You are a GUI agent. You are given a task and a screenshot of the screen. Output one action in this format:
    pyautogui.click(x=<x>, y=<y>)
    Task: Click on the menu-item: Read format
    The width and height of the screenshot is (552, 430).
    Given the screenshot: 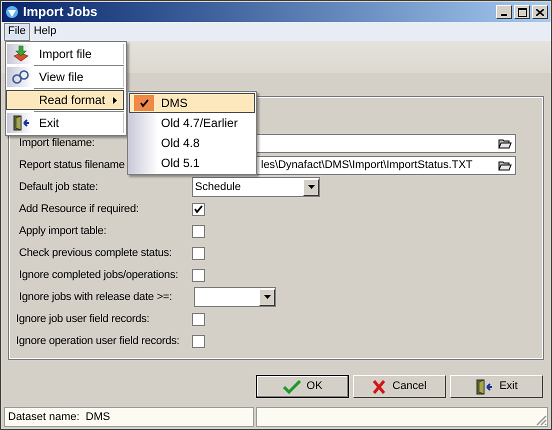 What is the action you would take?
    pyautogui.click(x=65, y=100)
    